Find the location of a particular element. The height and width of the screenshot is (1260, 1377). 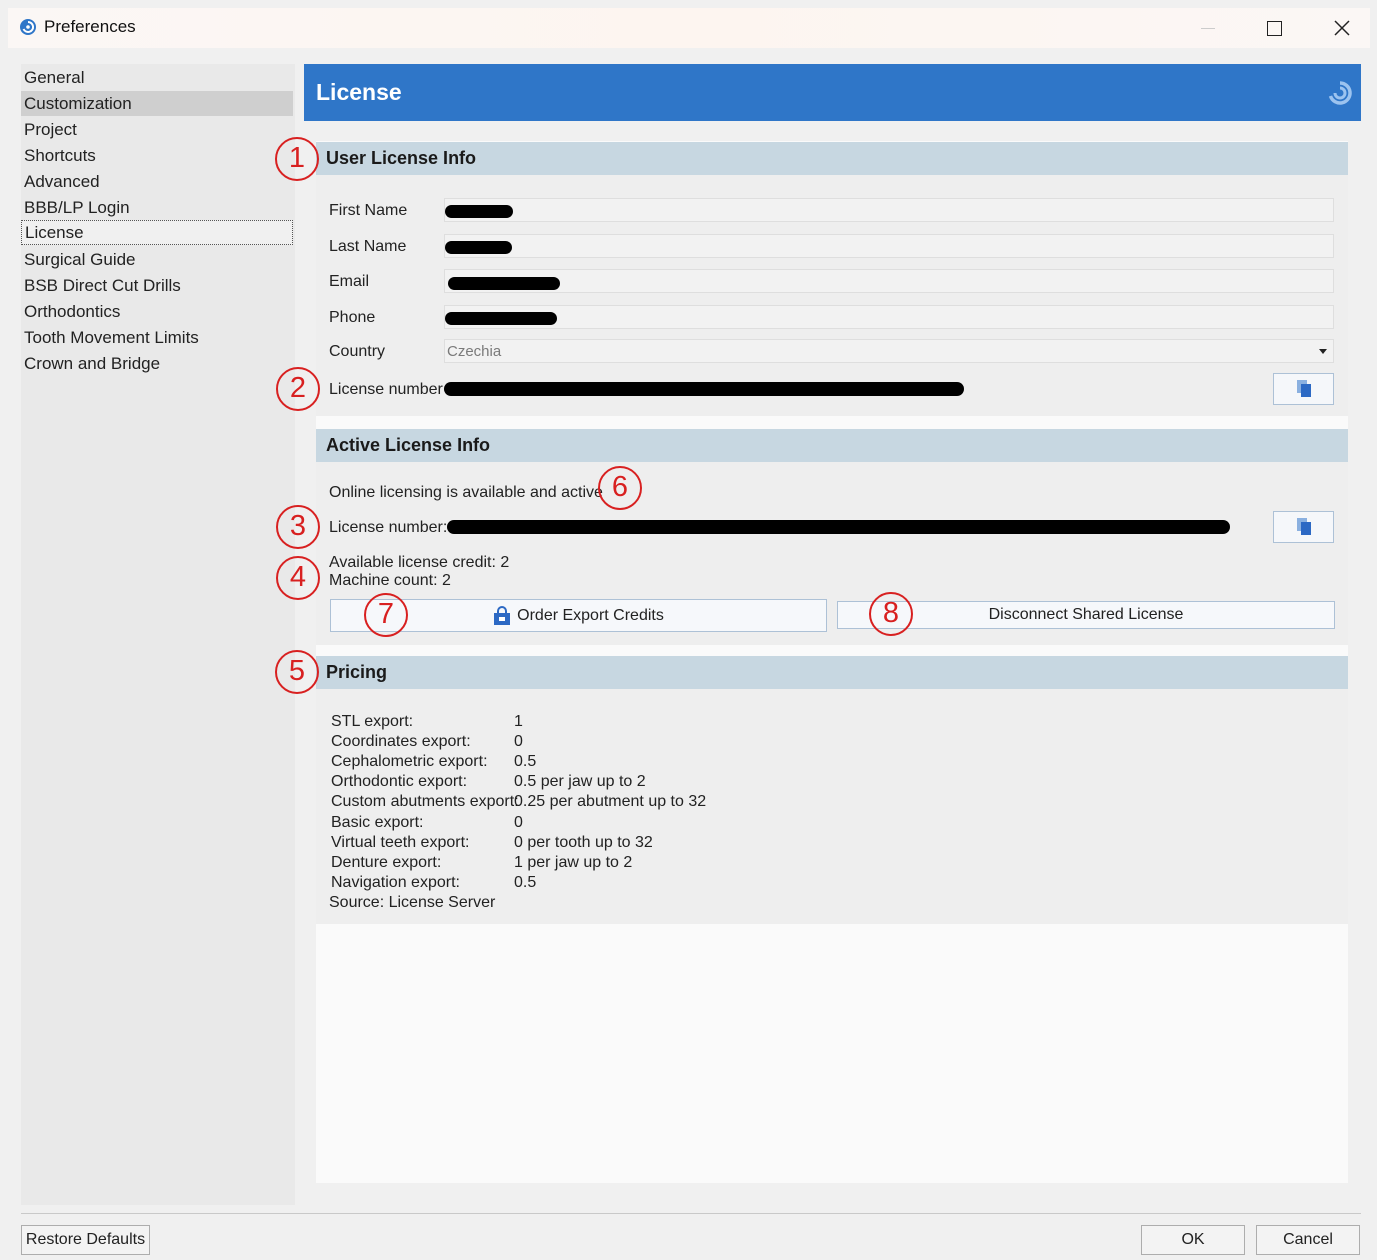

pricing-section-title: Pricing is located at coordinates (832, 672).